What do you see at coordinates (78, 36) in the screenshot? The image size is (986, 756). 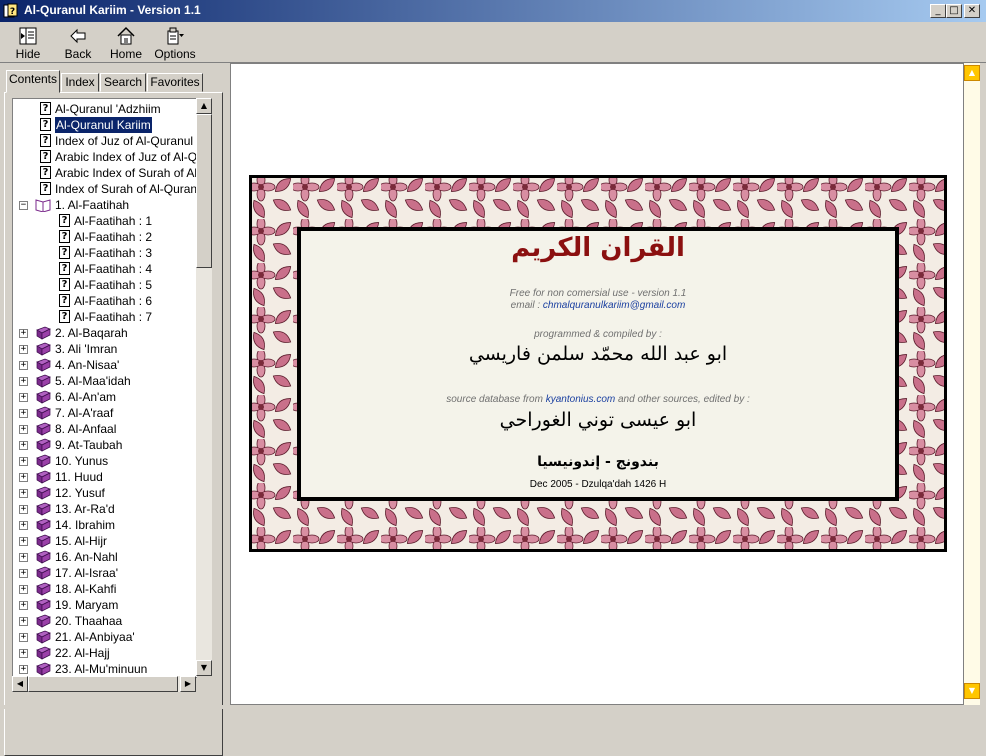 I see `back-arrow-icon` at bounding box center [78, 36].